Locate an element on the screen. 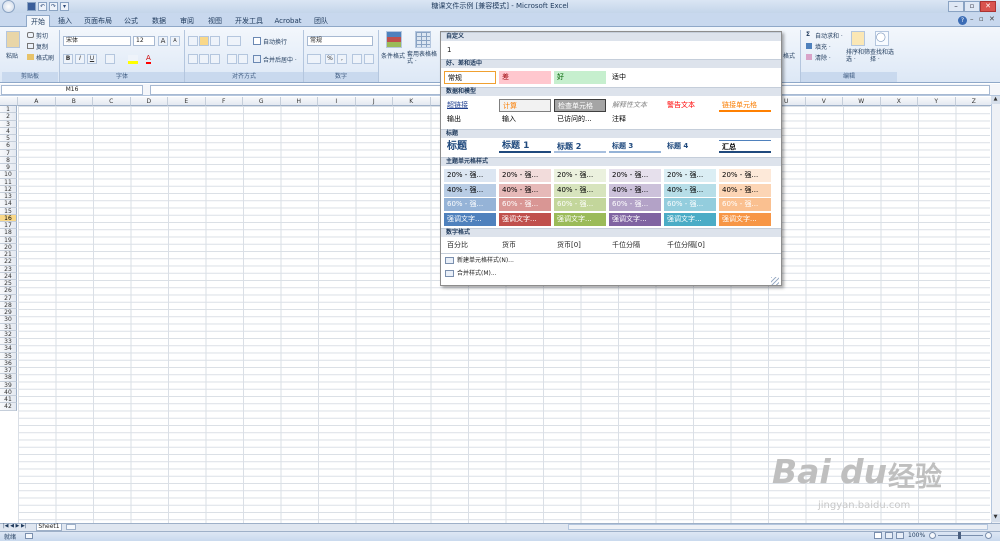 The width and height of the screenshot is (1000, 541). page-layout-view-icon is located at coordinates (889, 535).